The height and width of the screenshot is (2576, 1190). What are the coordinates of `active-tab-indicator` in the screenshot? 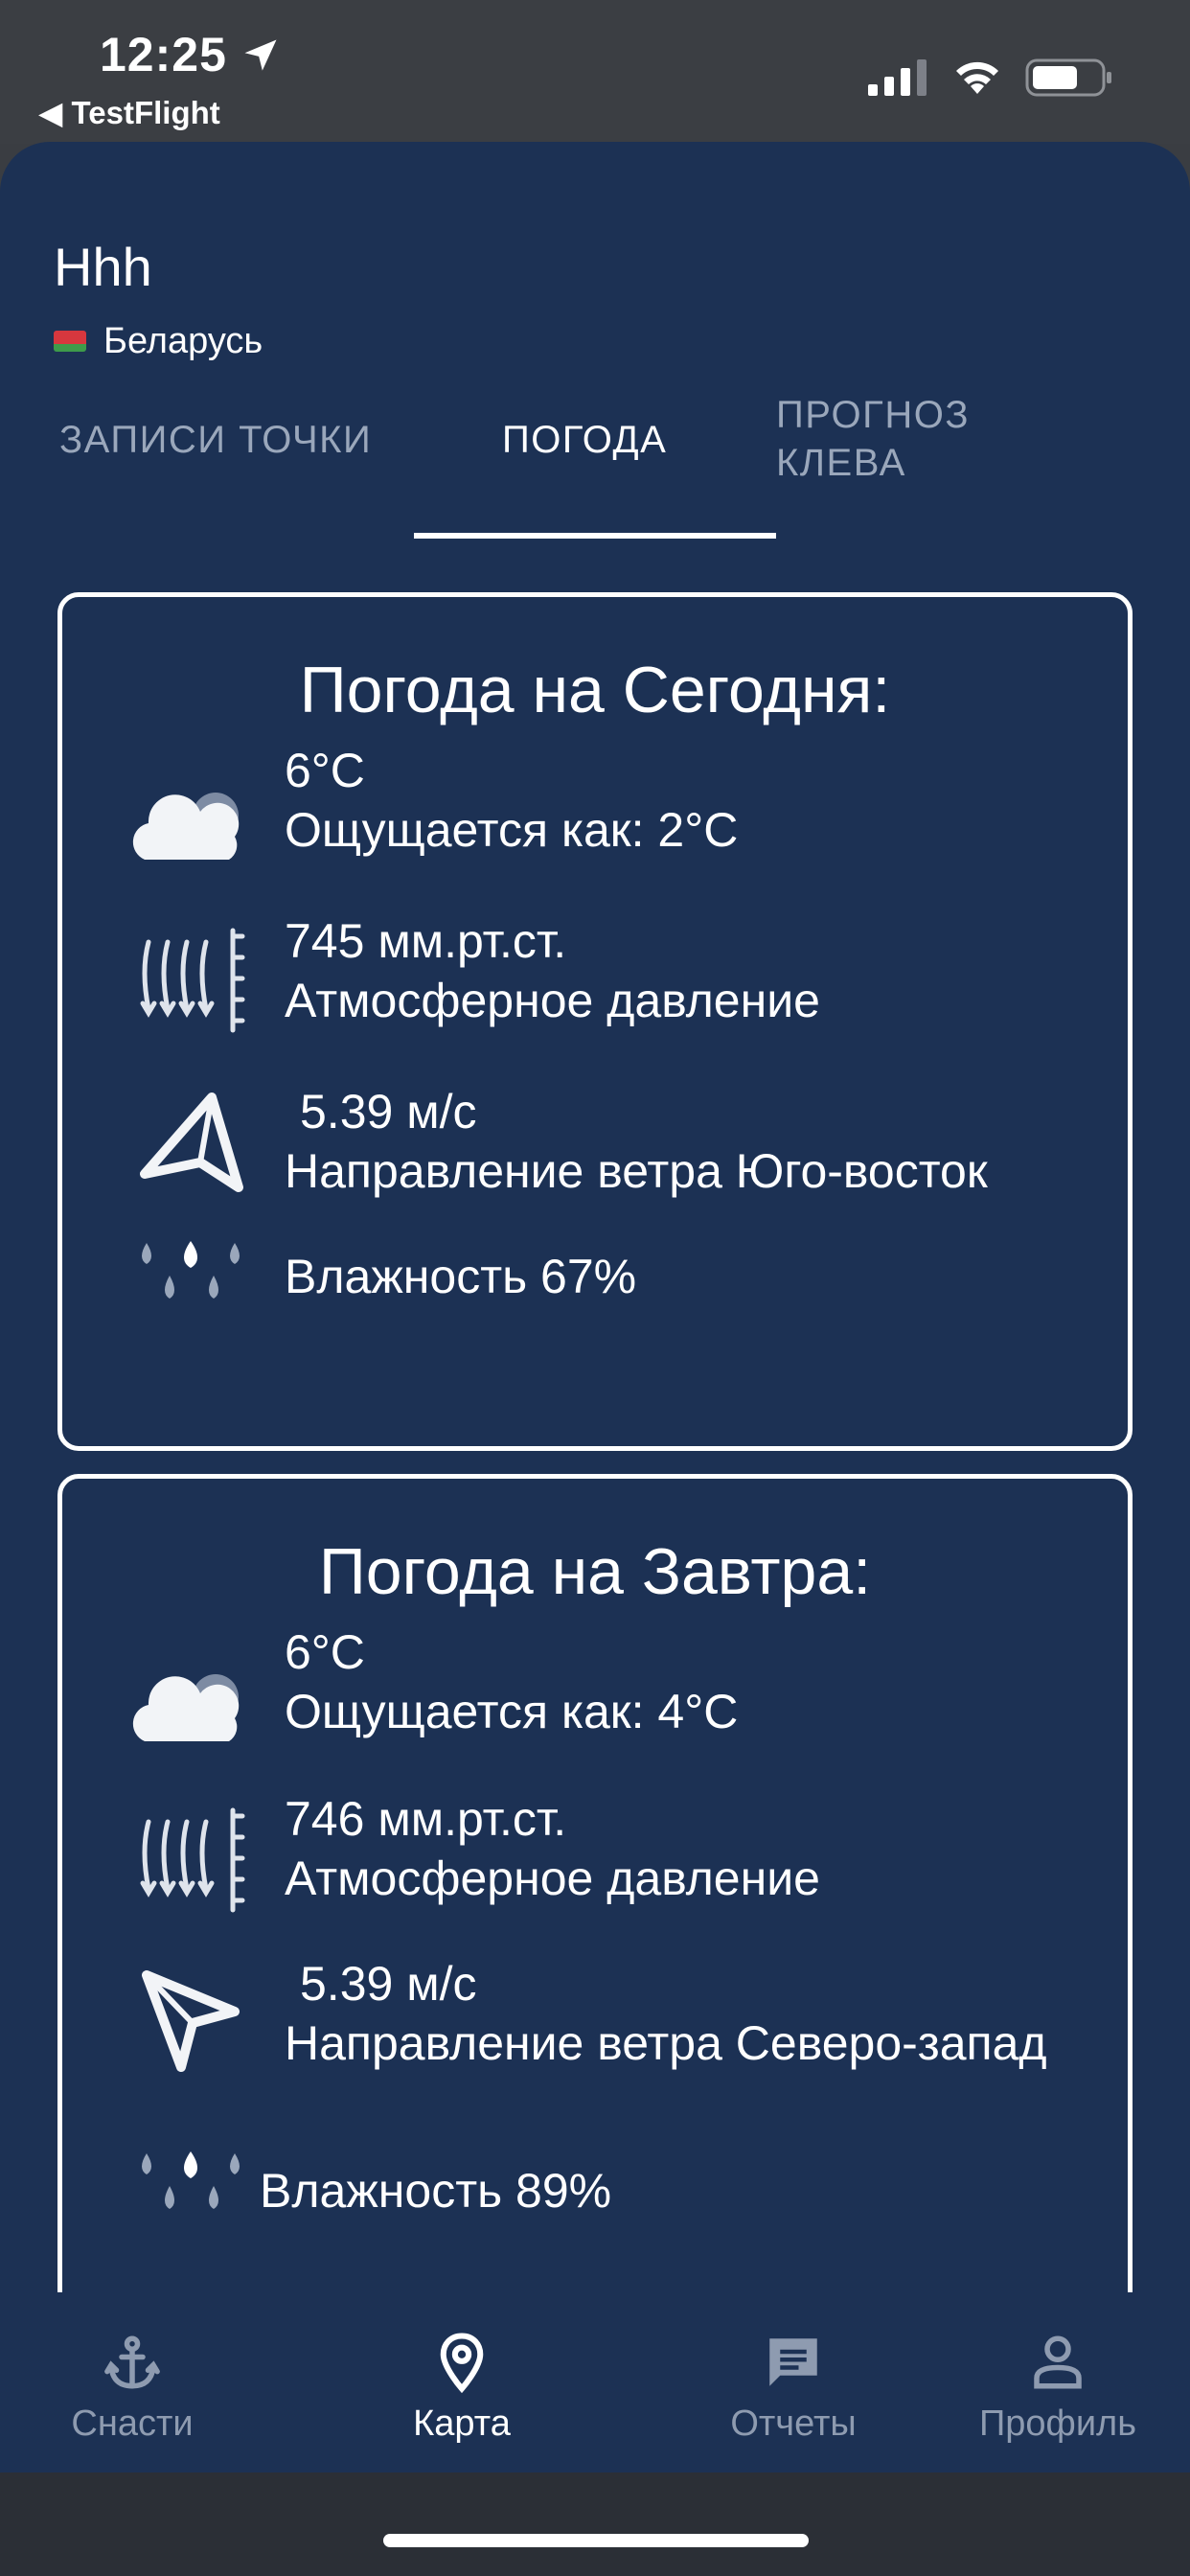 It's located at (595, 536).